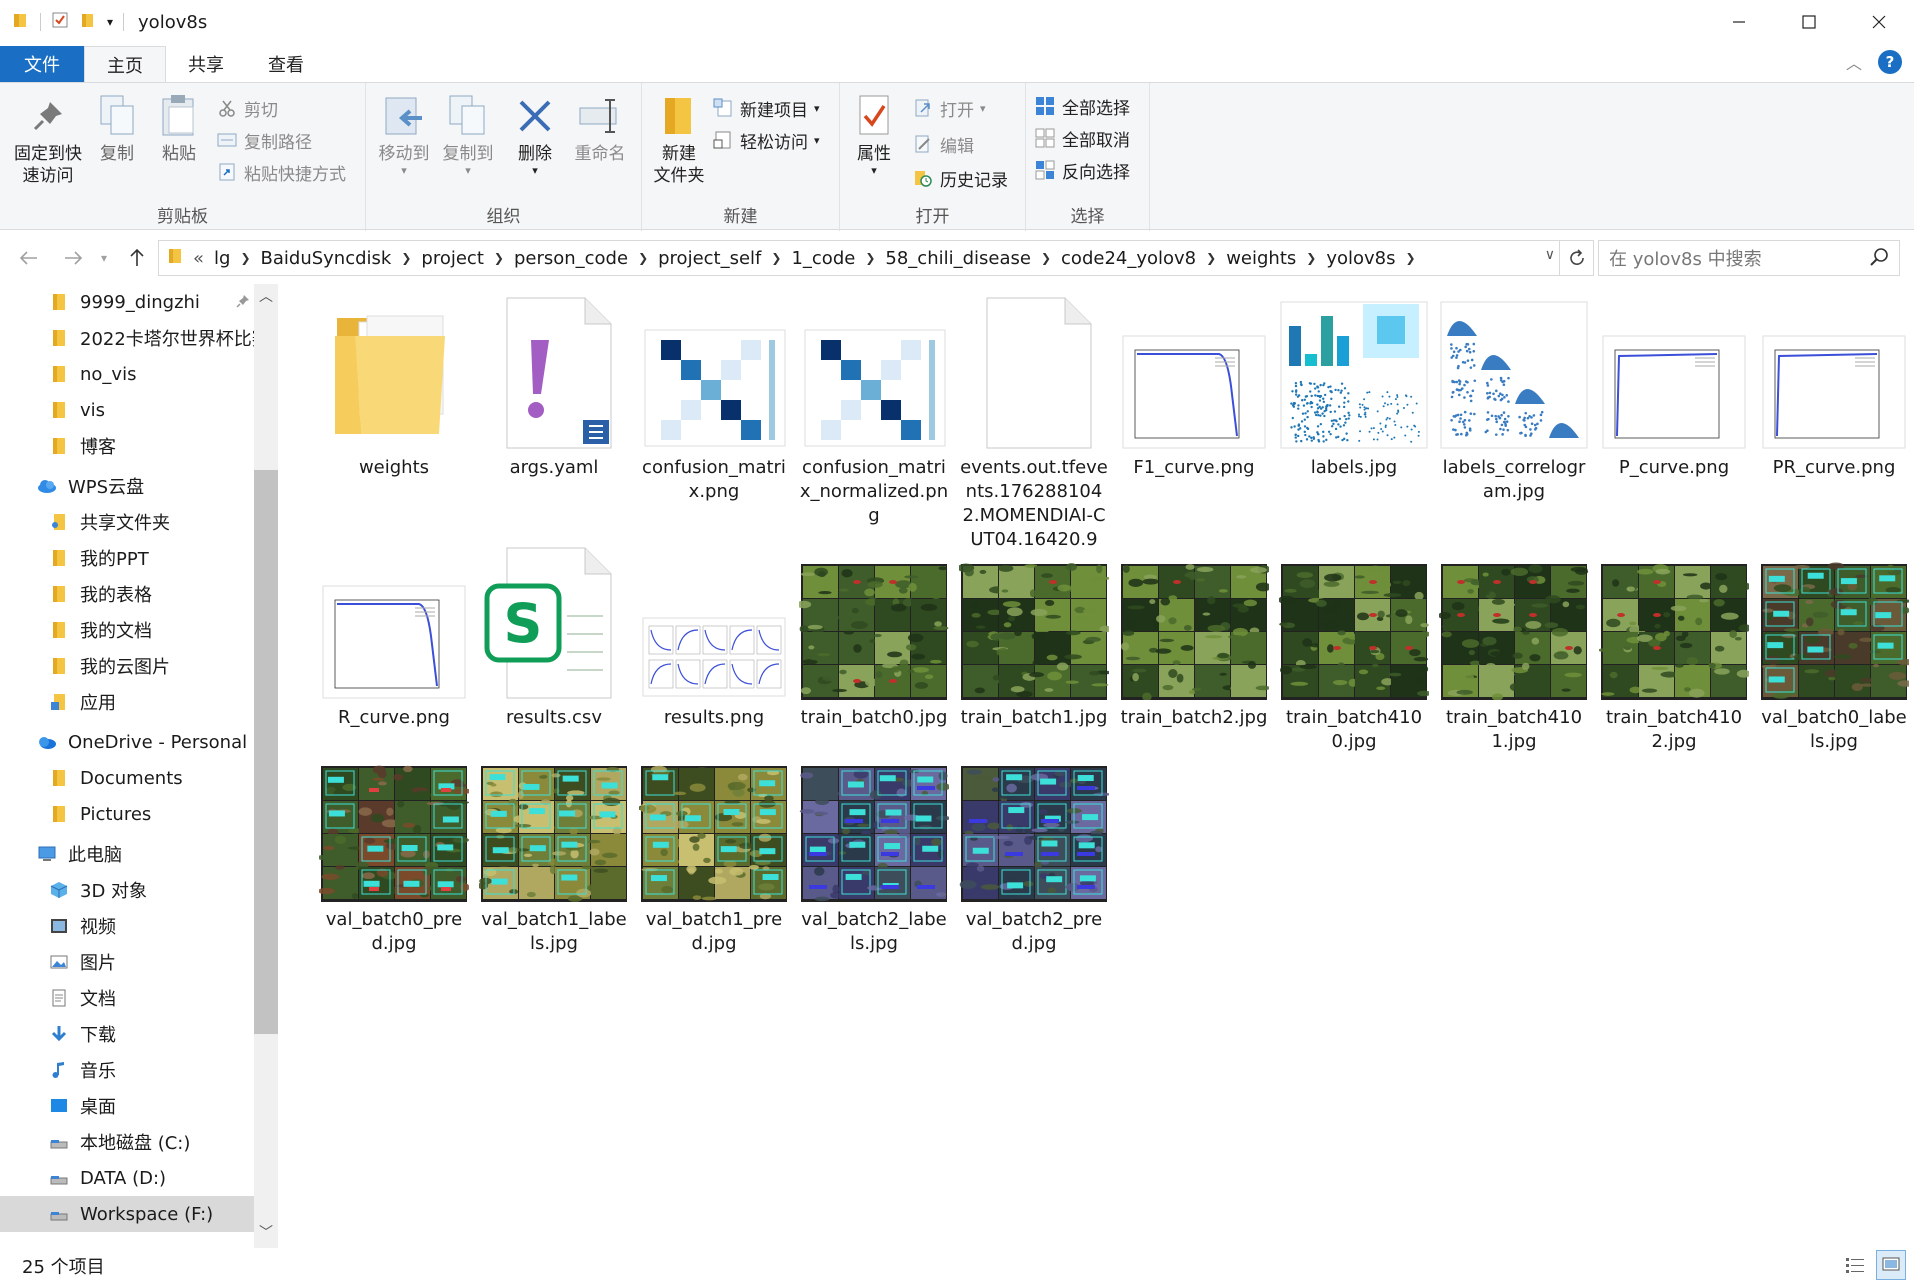 The height and width of the screenshot is (1283, 1914). What do you see at coordinates (127, 778) in the screenshot?
I see `sidebar-item: Documents` at bounding box center [127, 778].